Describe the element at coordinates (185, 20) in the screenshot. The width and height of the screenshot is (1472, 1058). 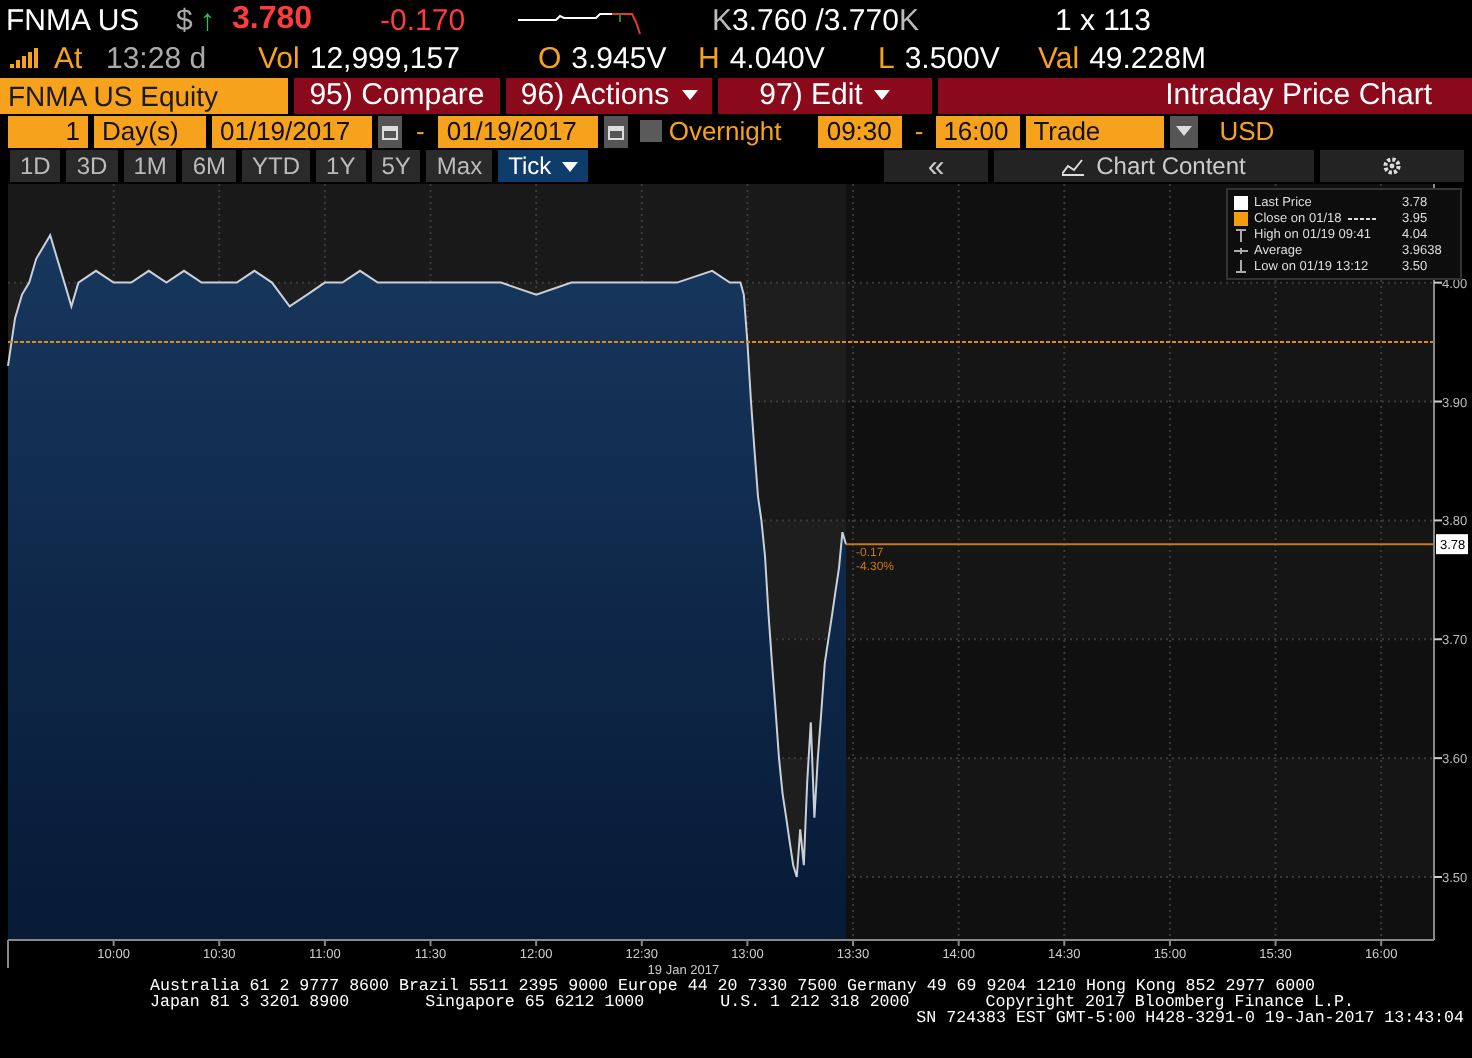
I see `currency-symbol: $` at that location.